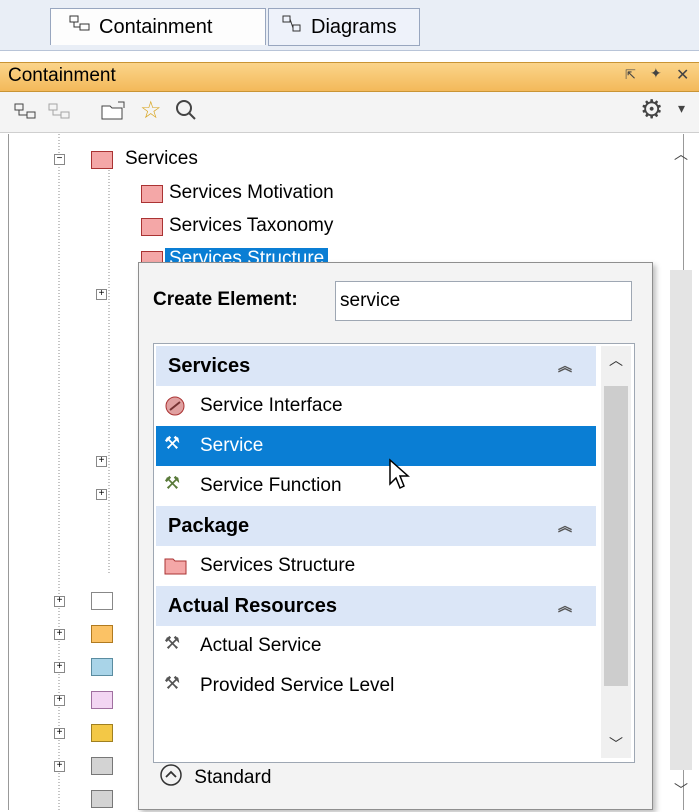 The image size is (699, 812). I want to click on tab-strip: Containment Diagrams, so click(349, 25).